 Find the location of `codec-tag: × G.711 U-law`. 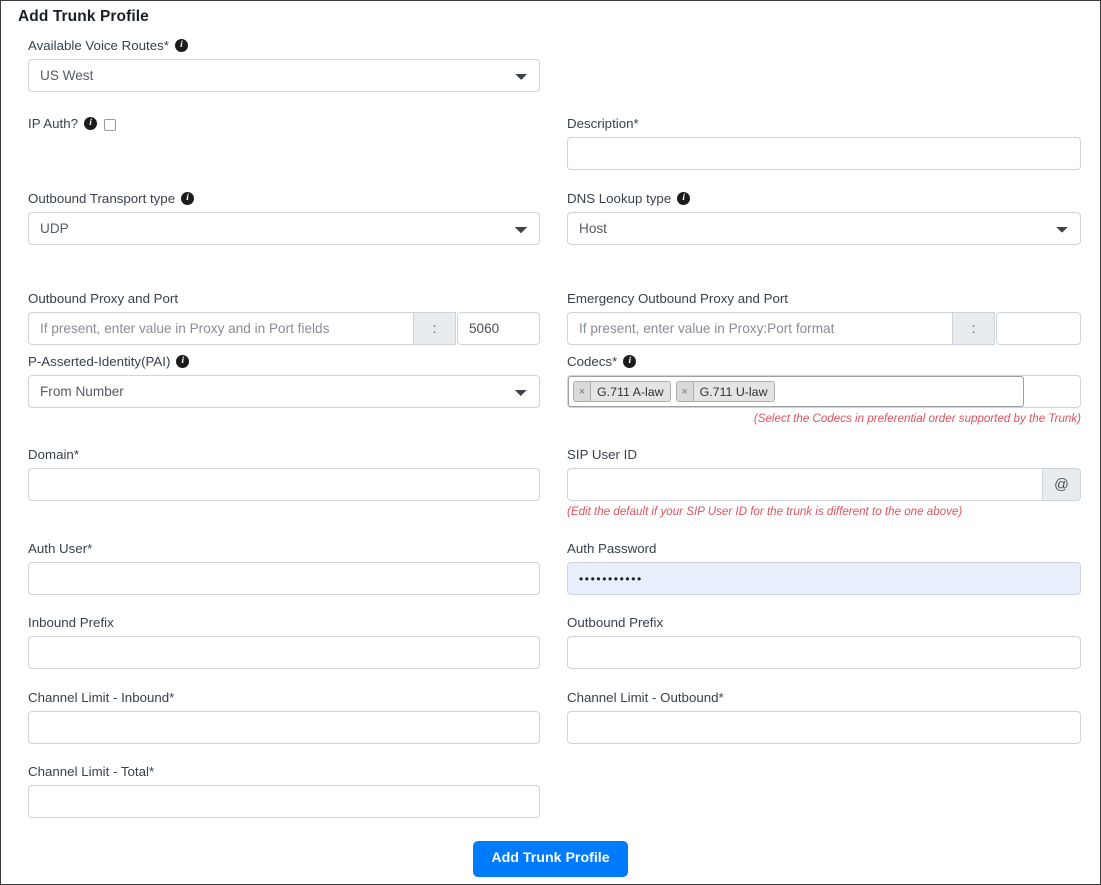

codec-tag: × G.711 U-law is located at coordinates (725, 391).